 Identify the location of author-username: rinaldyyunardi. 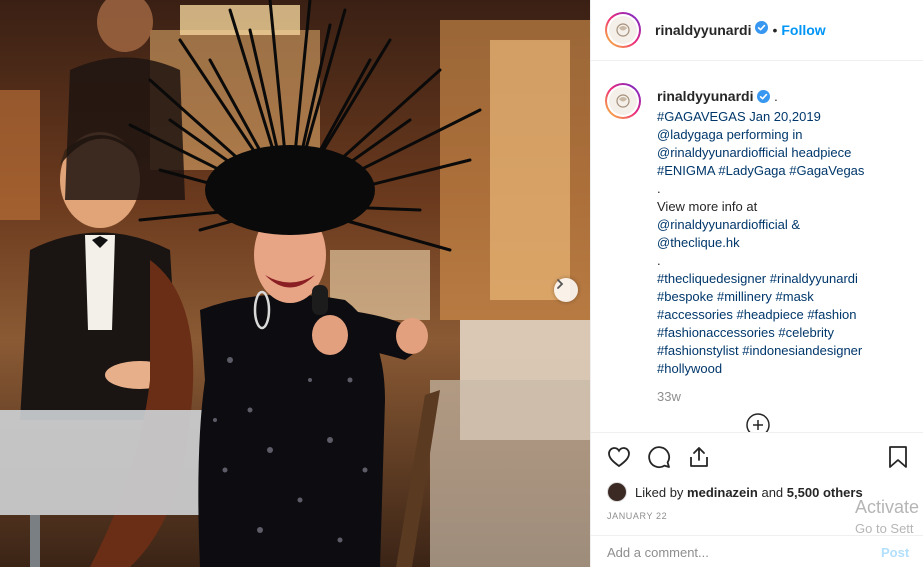
(703, 30).